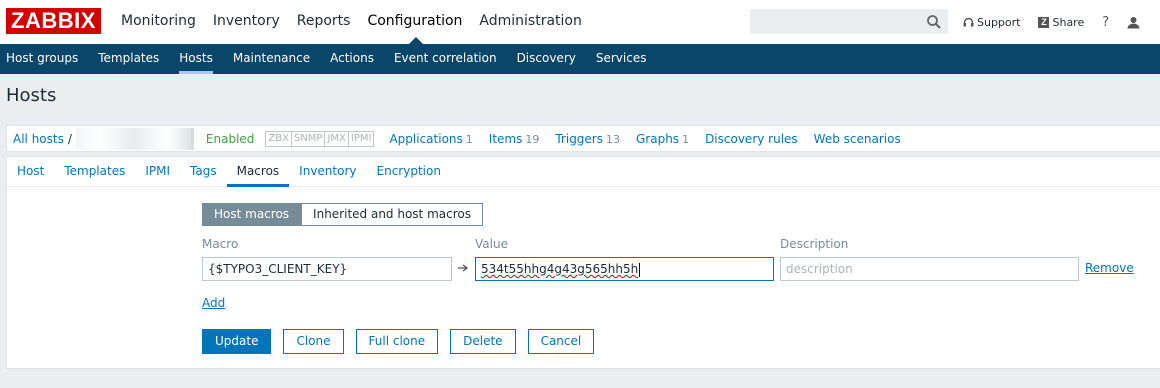 The width and height of the screenshot is (1160, 388). What do you see at coordinates (483, 341) in the screenshot?
I see `delete-button: Delete` at bounding box center [483, 341].